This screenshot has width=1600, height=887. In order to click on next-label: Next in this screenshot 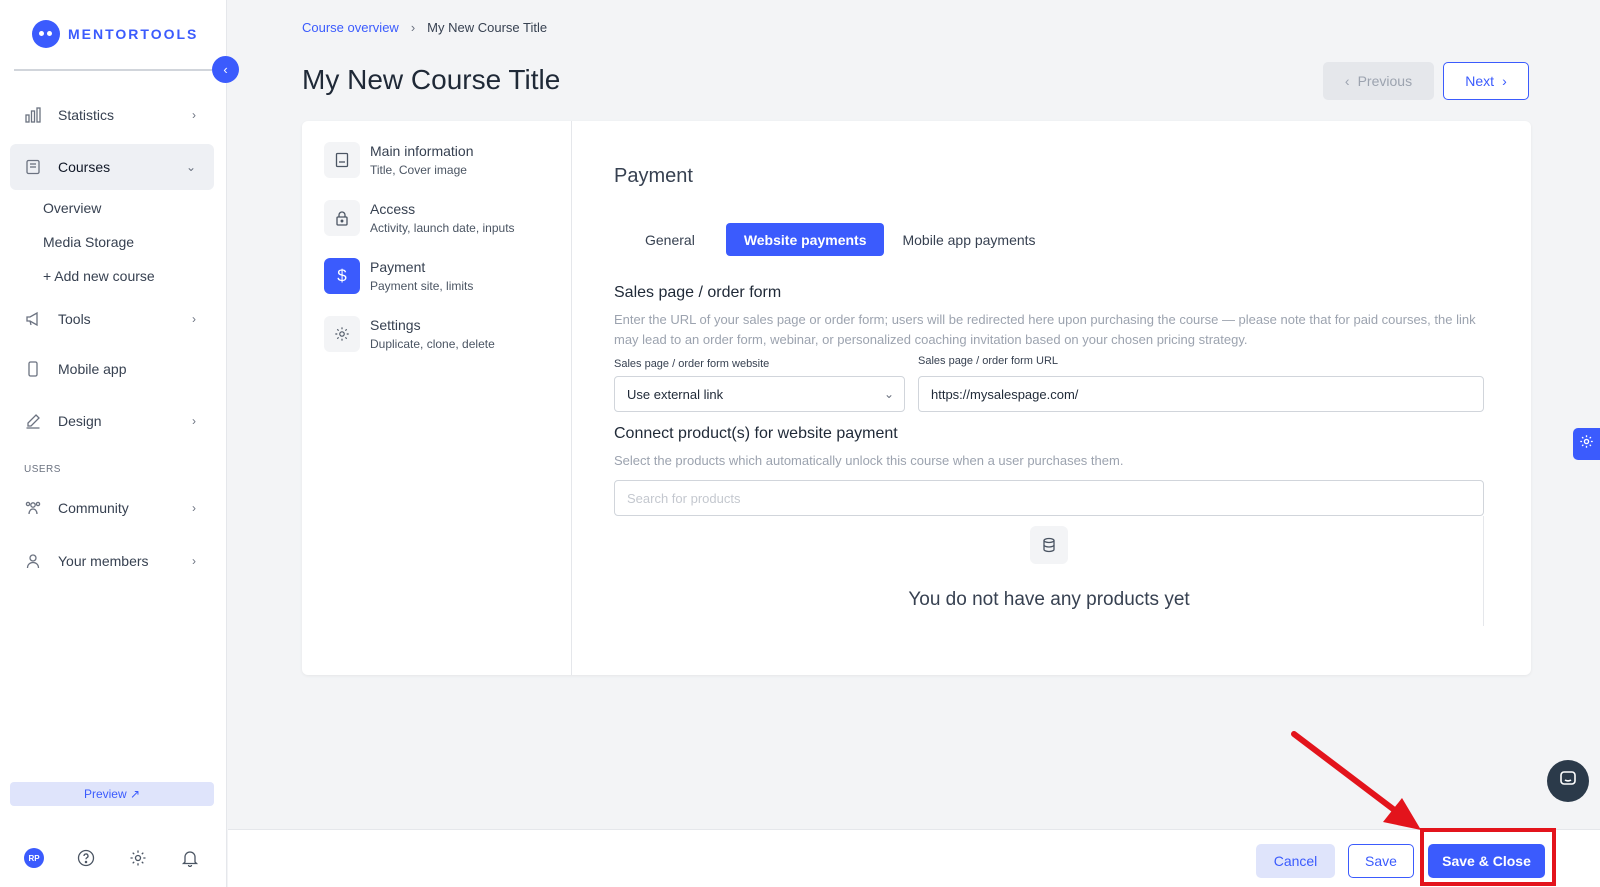, I will do `click(1480, 81)`.